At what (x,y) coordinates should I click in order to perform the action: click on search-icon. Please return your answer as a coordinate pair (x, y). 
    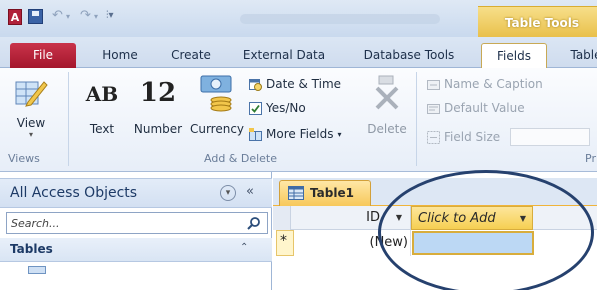
    Looking at the image, I should click on (254, 223).